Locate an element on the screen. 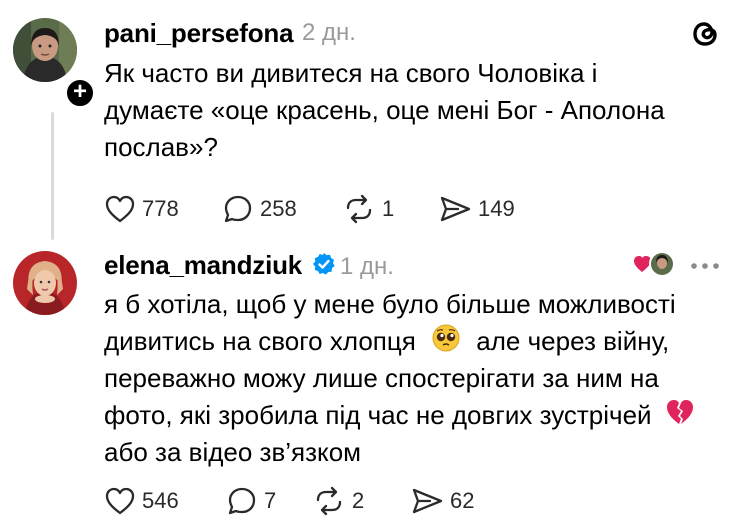 This screenshot has height=516, width=740. follow-plus-button: + is located at coordinates (80, 93).